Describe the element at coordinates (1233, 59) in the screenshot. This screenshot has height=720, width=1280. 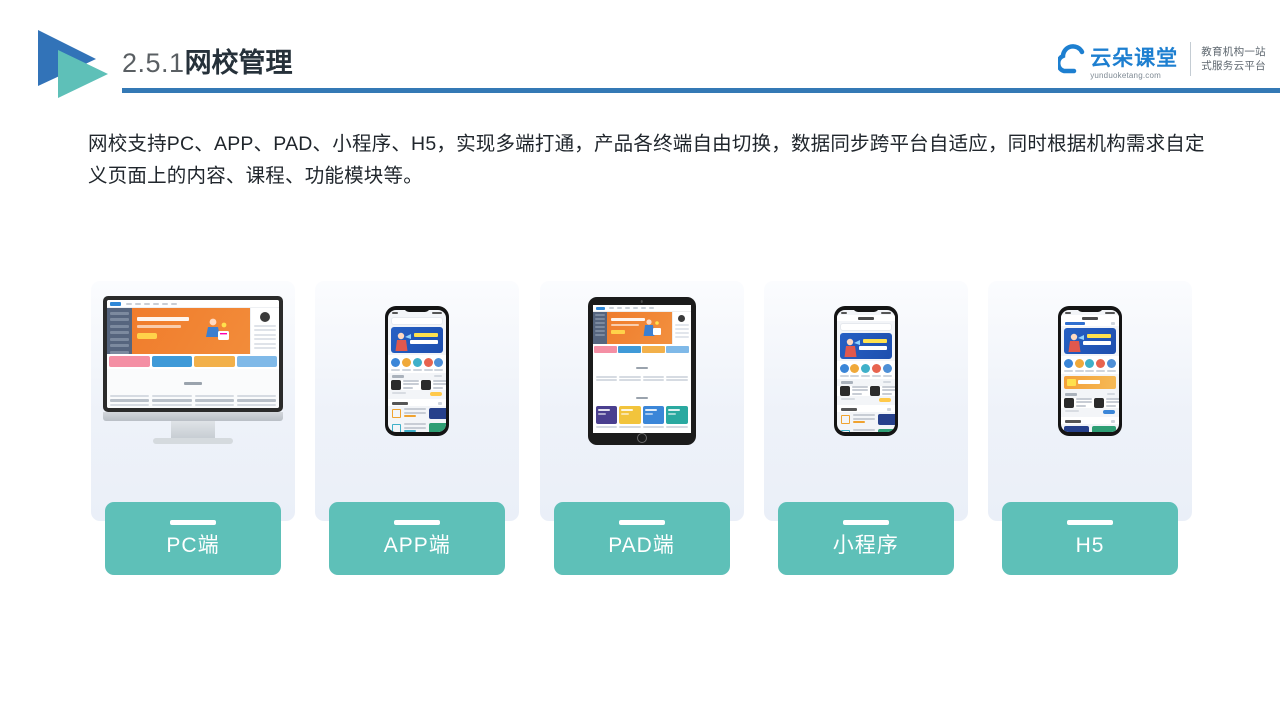
I see `brand-tagline: 教育机构一站 式服务云平台` at that location.